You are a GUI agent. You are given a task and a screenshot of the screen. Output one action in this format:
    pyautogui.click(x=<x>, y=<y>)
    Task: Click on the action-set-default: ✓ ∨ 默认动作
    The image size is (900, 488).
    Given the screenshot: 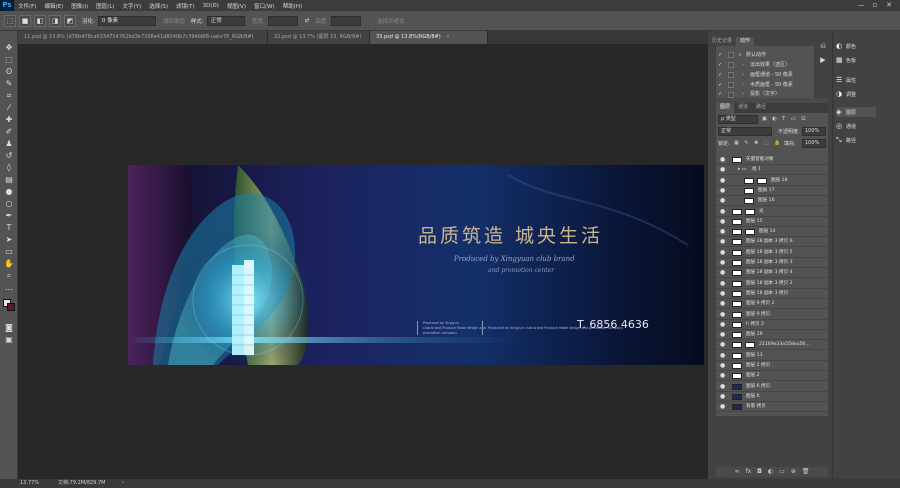 What is the action you would take?
    pyautogui.click(x=765, y=55)
    